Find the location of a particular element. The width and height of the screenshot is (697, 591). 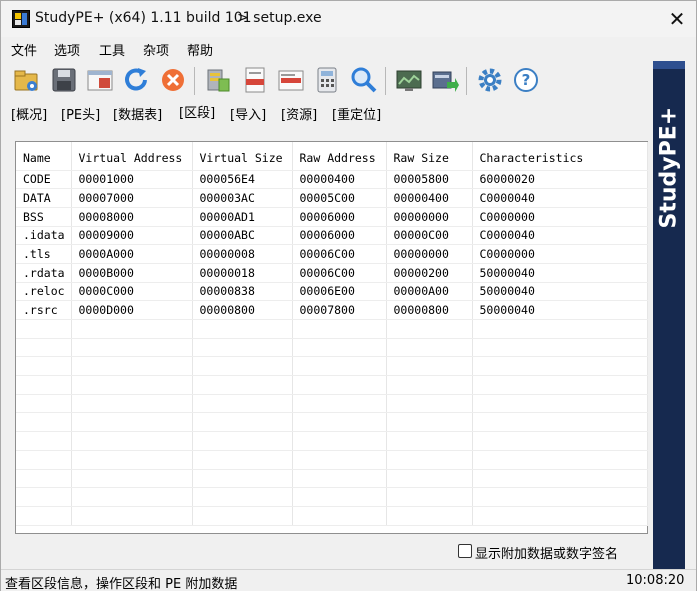

table-cell: 0000B000 is located at coordinates (132, 273).